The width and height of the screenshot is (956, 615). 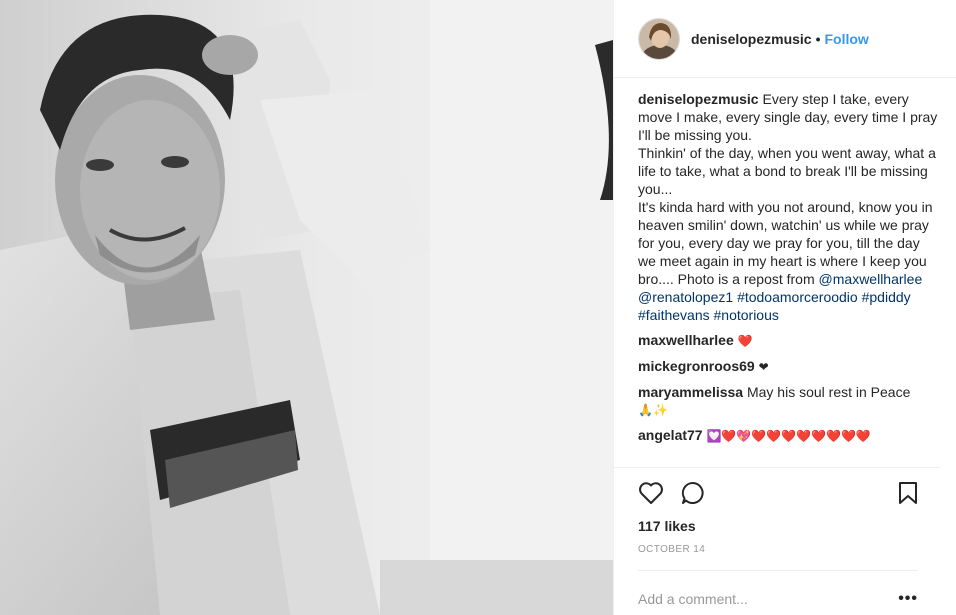 I want to click on action-icons, so click(x=778, y=493).